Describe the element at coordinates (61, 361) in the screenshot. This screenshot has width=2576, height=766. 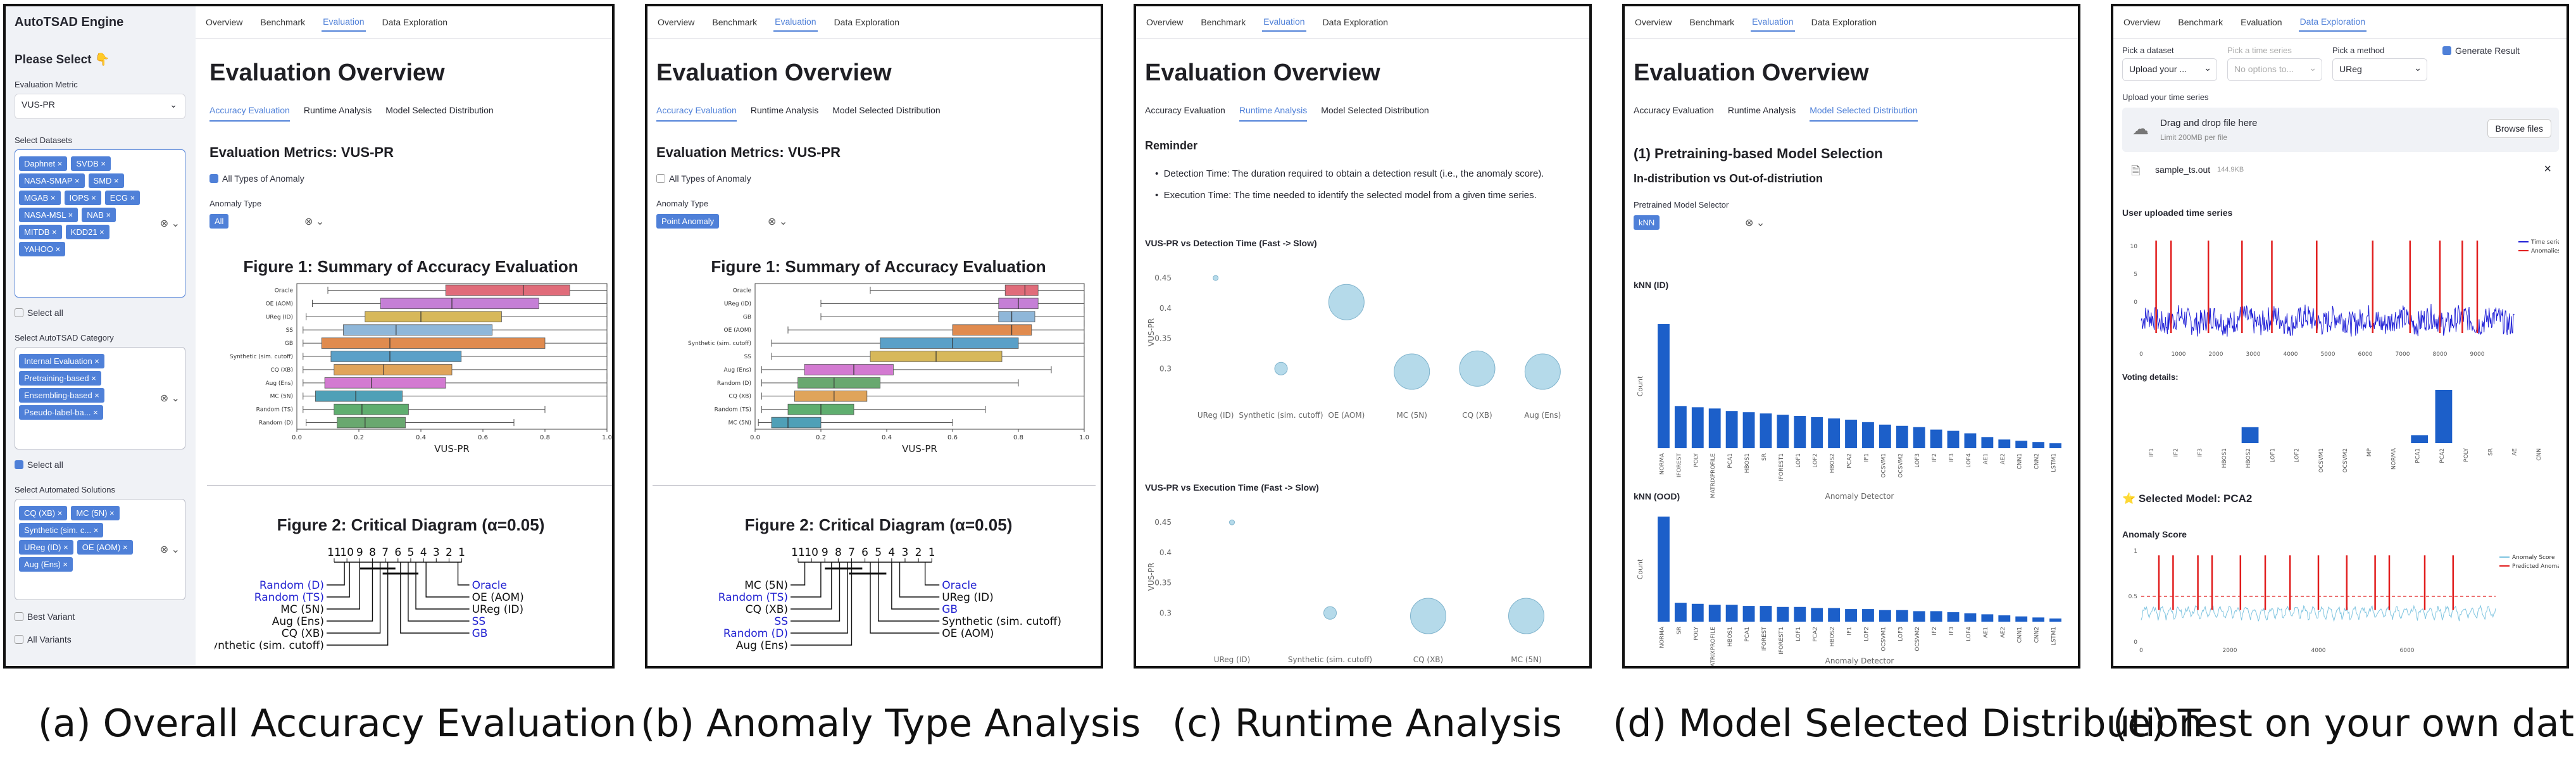
I see `tag-internal-evaluation: Internal Evaluation ×` at that location.